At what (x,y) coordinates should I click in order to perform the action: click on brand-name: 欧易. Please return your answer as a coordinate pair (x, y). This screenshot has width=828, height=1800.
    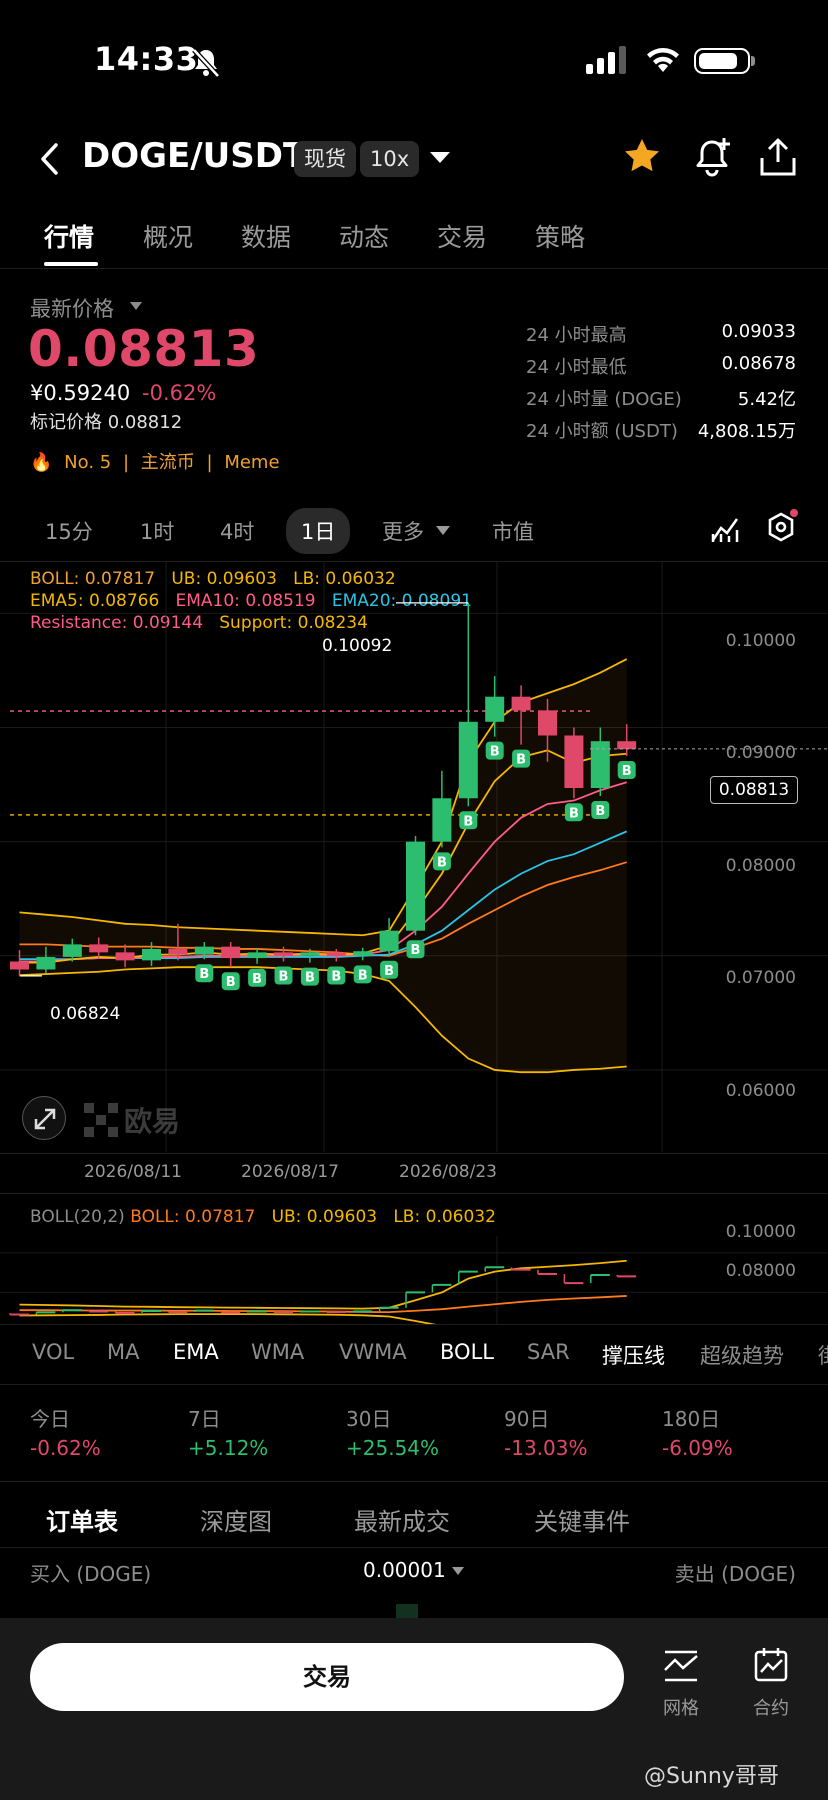
    Looking at the image, I should click on (152, 1121).